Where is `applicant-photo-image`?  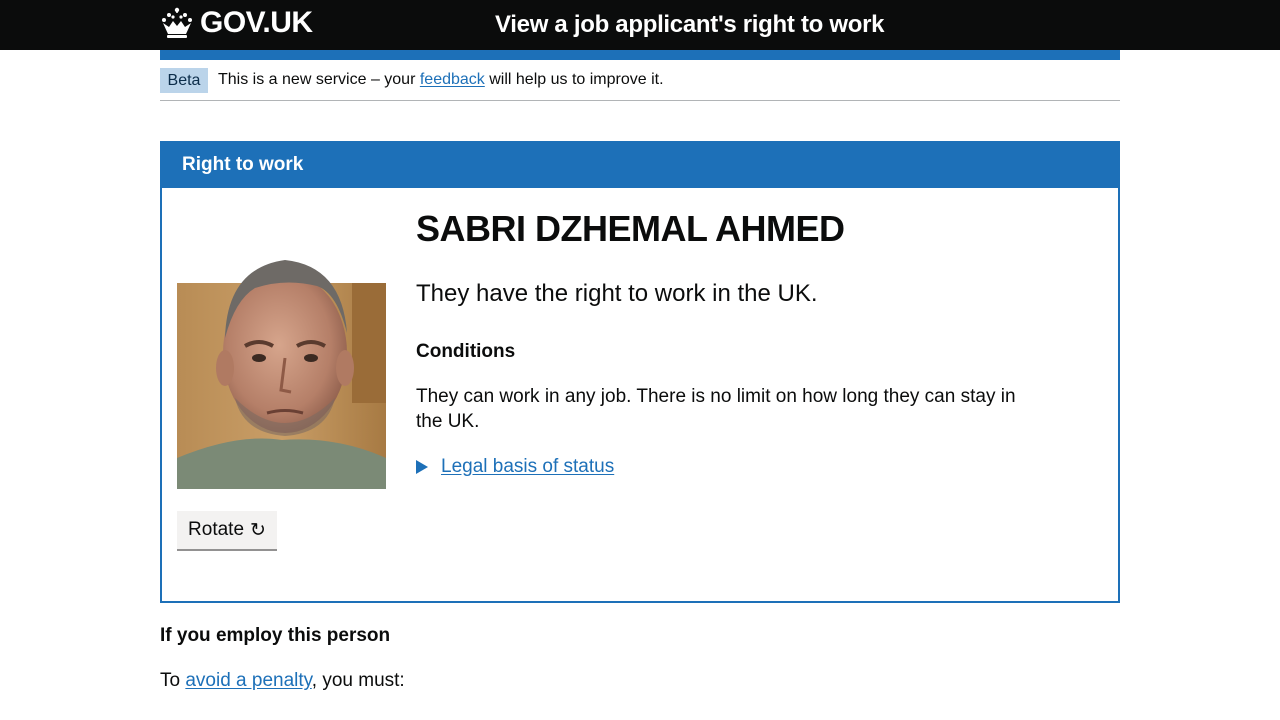
applicant-photo-image is located at coordinates (281, 348).